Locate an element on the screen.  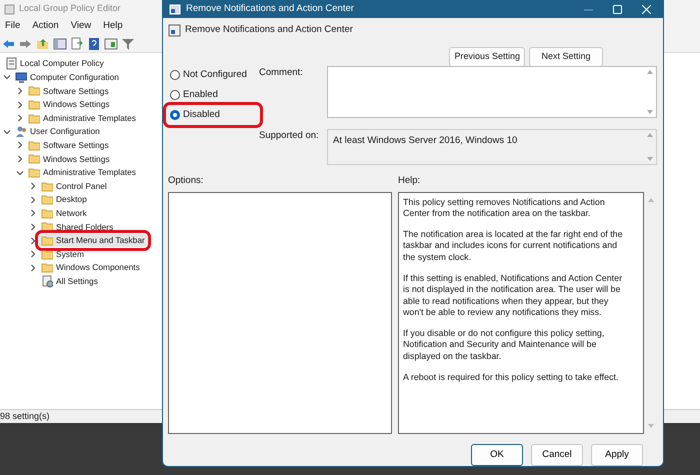
tree-item-label: Control Panel is located at coordinates (81, 186).